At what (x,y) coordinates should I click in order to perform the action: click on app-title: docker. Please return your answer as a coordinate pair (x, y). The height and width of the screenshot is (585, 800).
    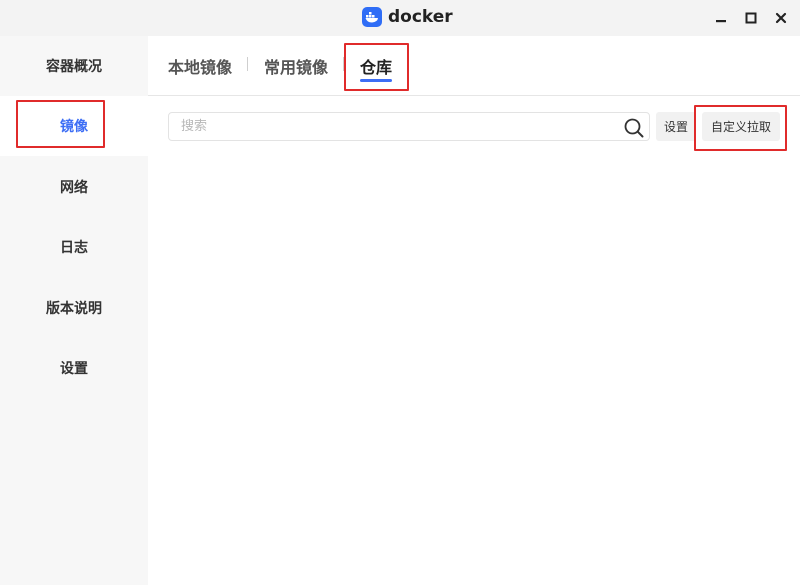
    Looking at the image, I should click on (407, 17).